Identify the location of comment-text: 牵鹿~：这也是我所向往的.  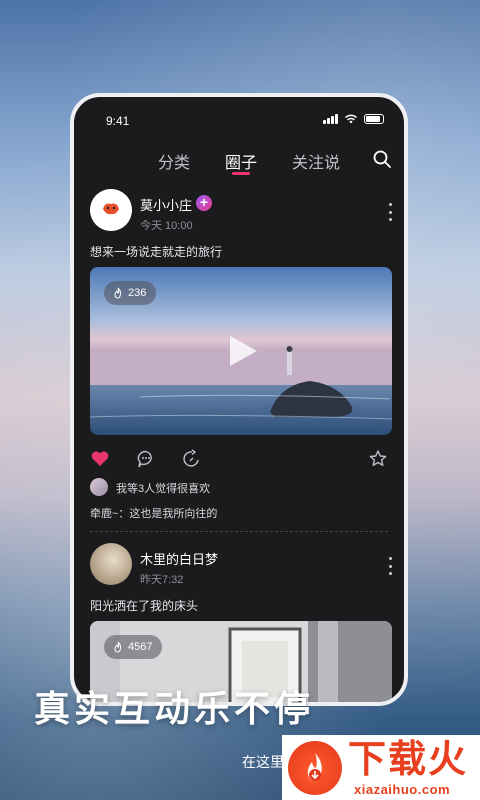
(154, 514).